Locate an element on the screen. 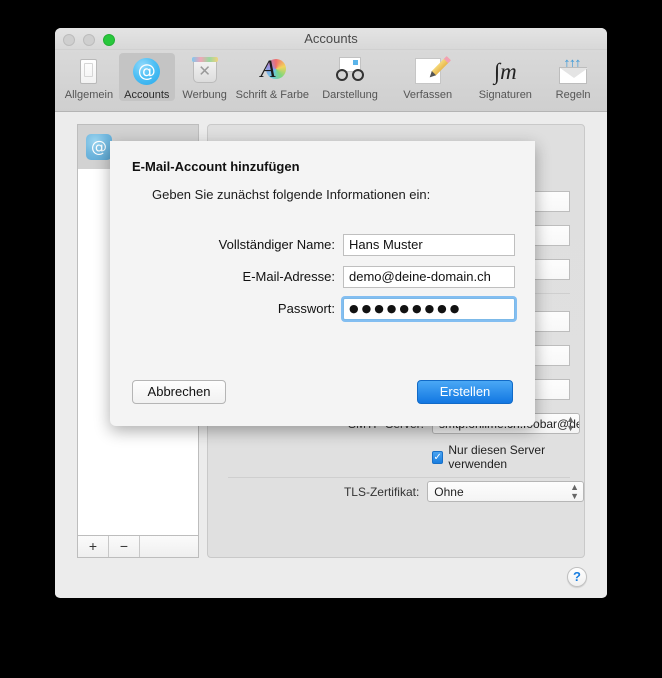  tls-certificate-row: TLS-Zertifikat: Ohne ▲ ▼ is located at coordinates (396, 491).